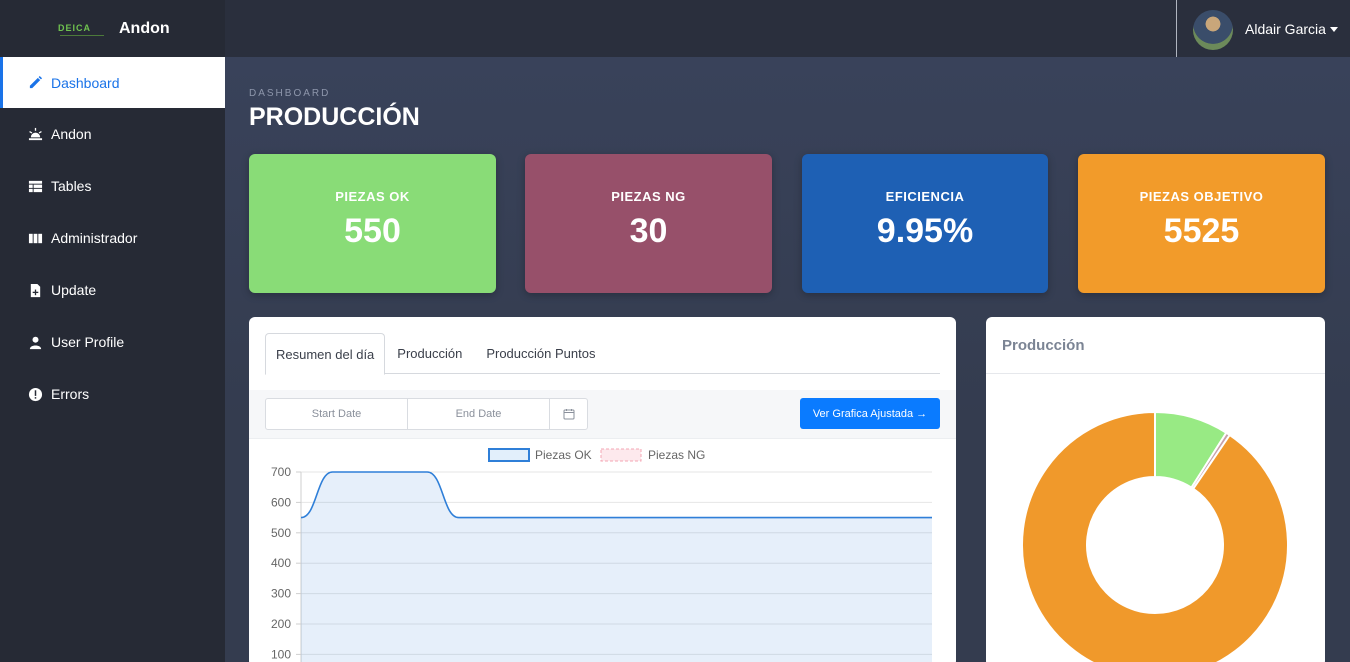 This screenshot has height=662, width=1350. Describe the element at coordinates (88, 342) in the screenshot. I see `sidebar-item-label: User Profile` at that location.